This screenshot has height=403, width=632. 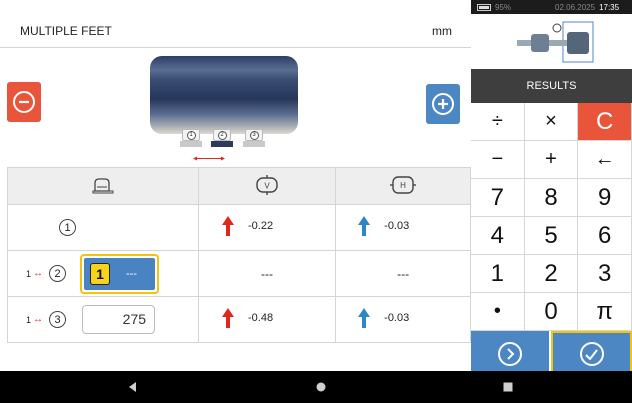 I want to click on machine-graphic, so click(x=224, y=95).